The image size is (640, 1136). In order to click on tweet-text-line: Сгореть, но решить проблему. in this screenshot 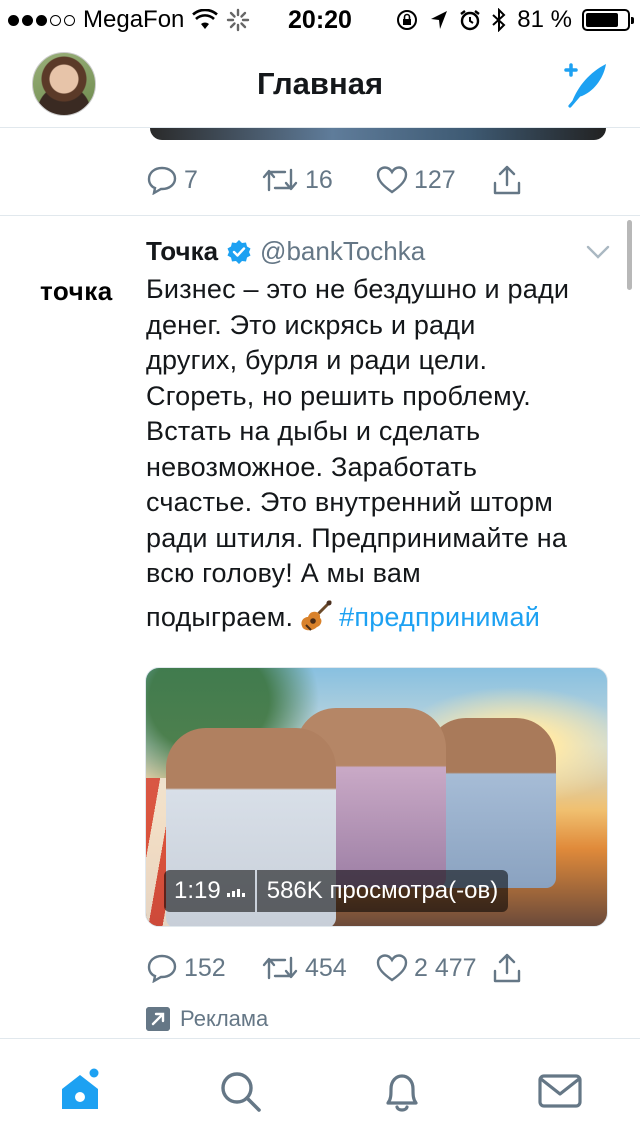, I will do `click(338, 395)`.